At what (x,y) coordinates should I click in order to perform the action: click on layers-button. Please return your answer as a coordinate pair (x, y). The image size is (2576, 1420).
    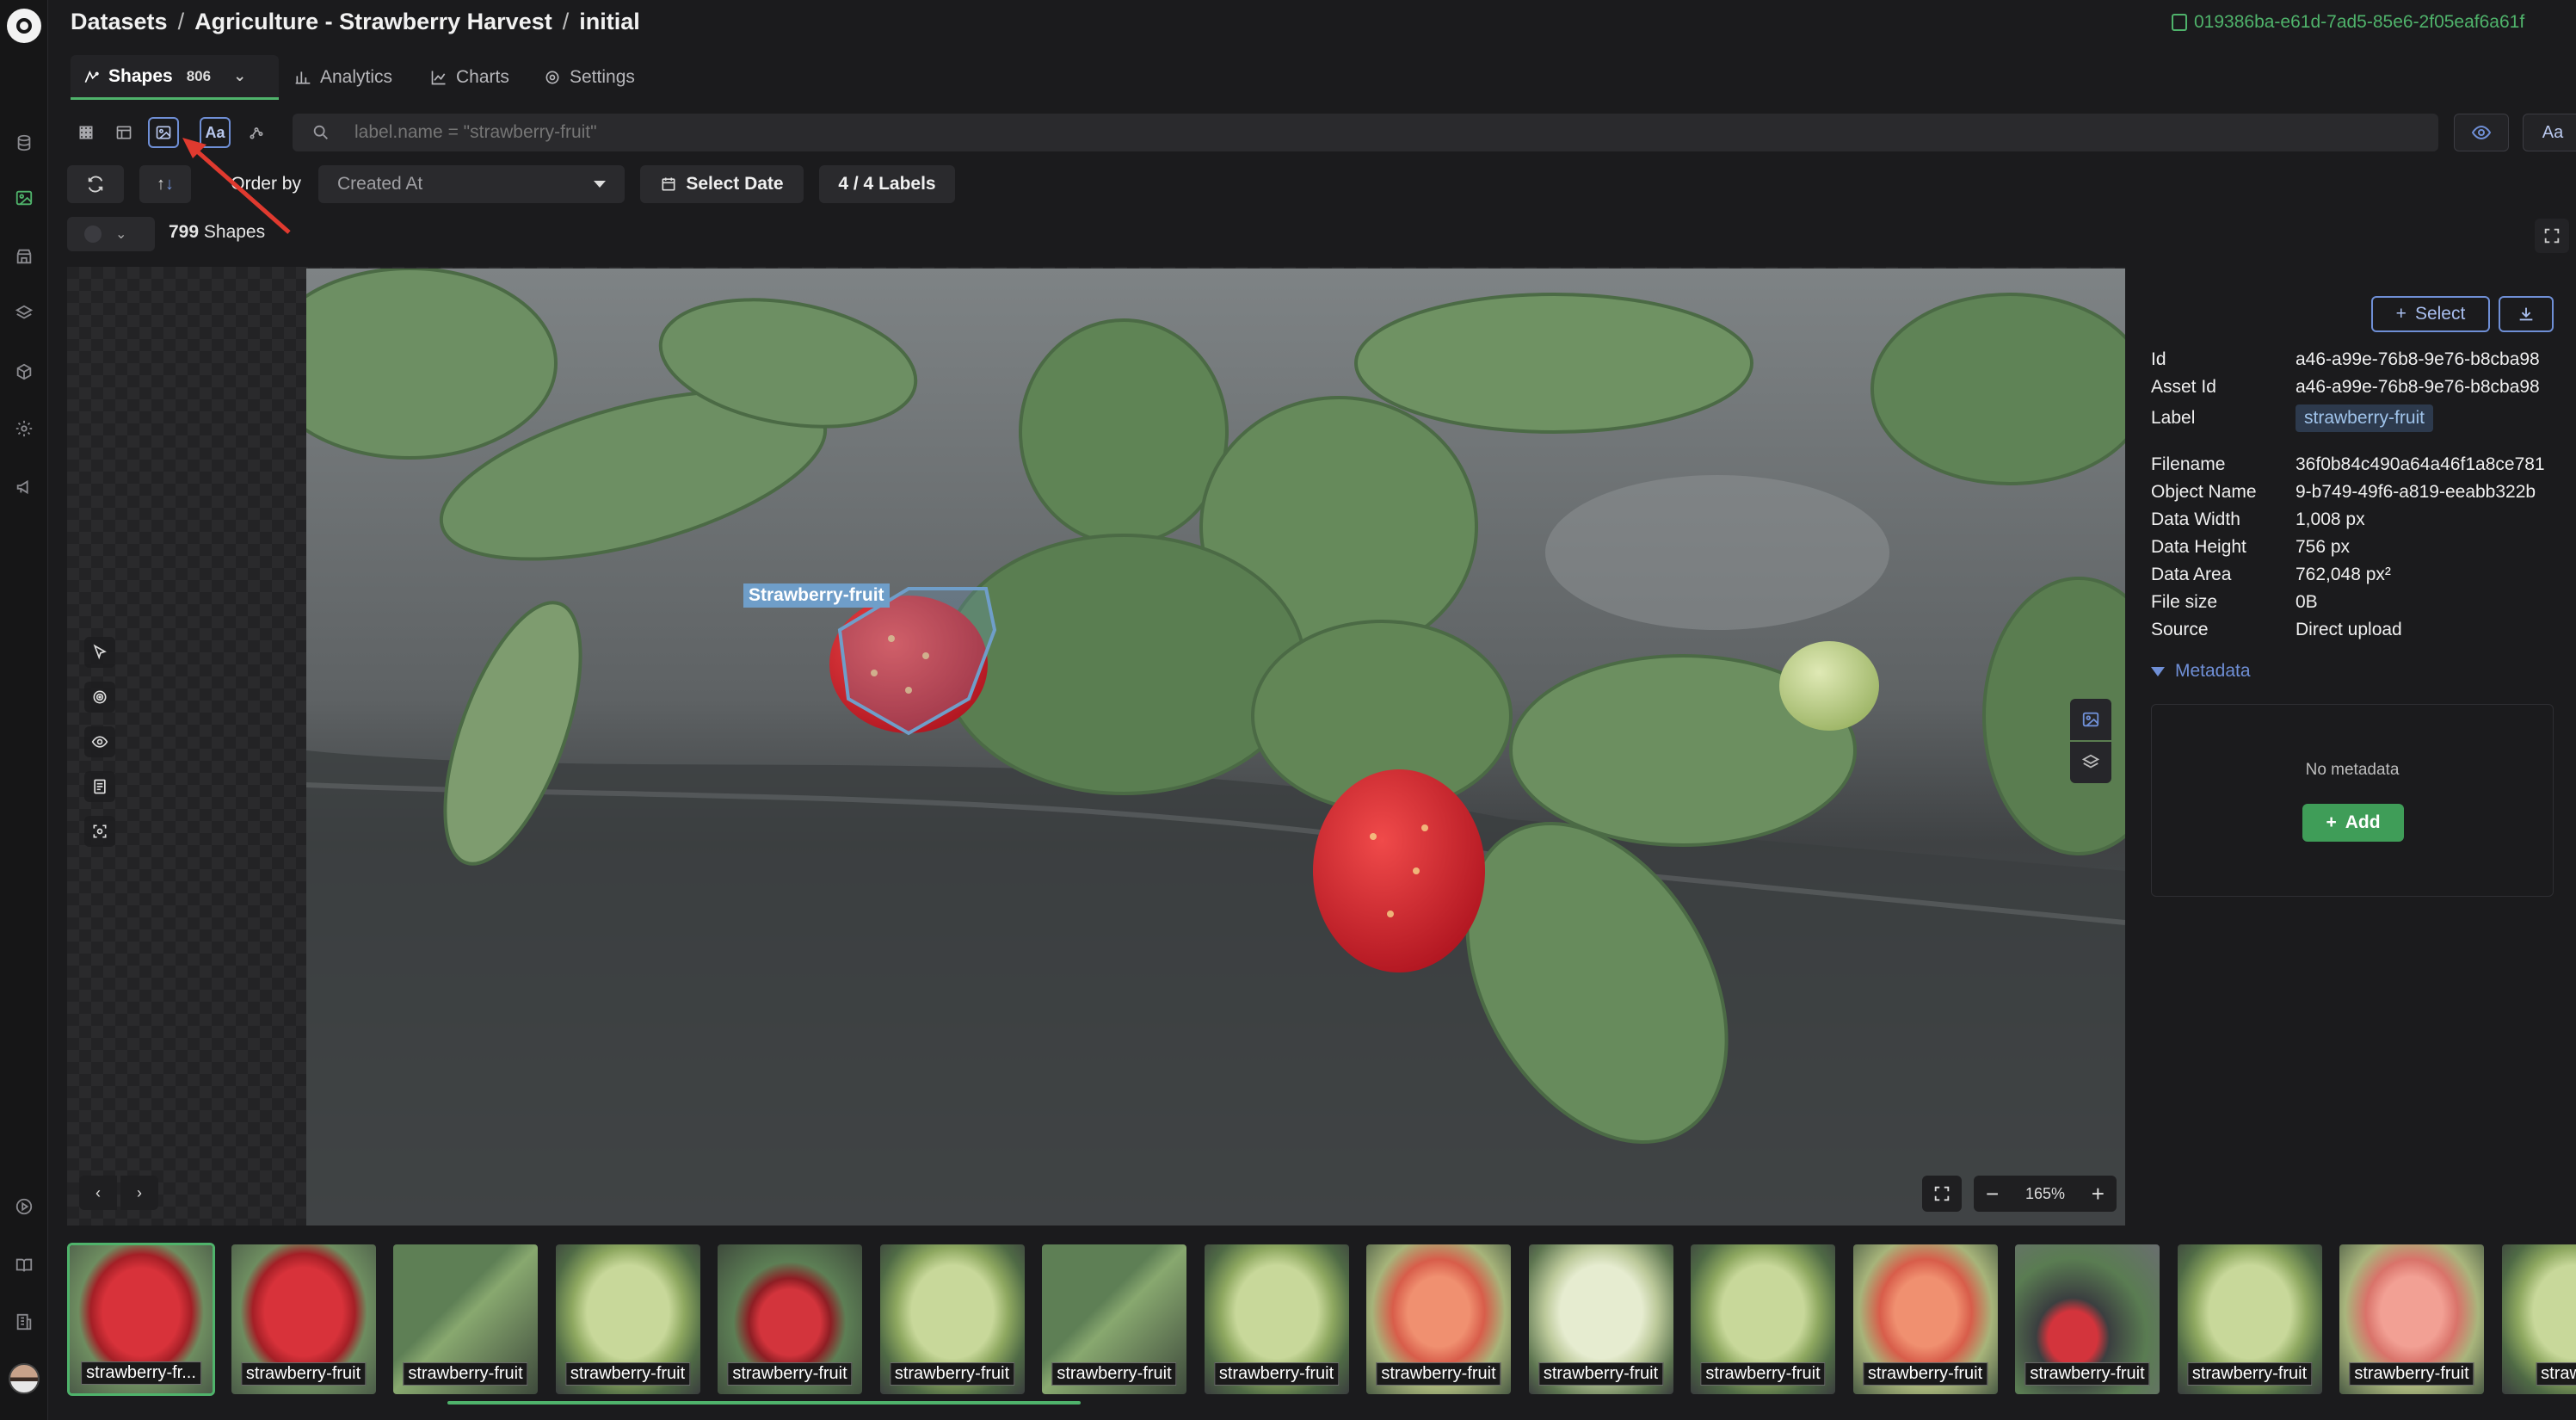
    Looking at the image, I should click on (2090, 762).